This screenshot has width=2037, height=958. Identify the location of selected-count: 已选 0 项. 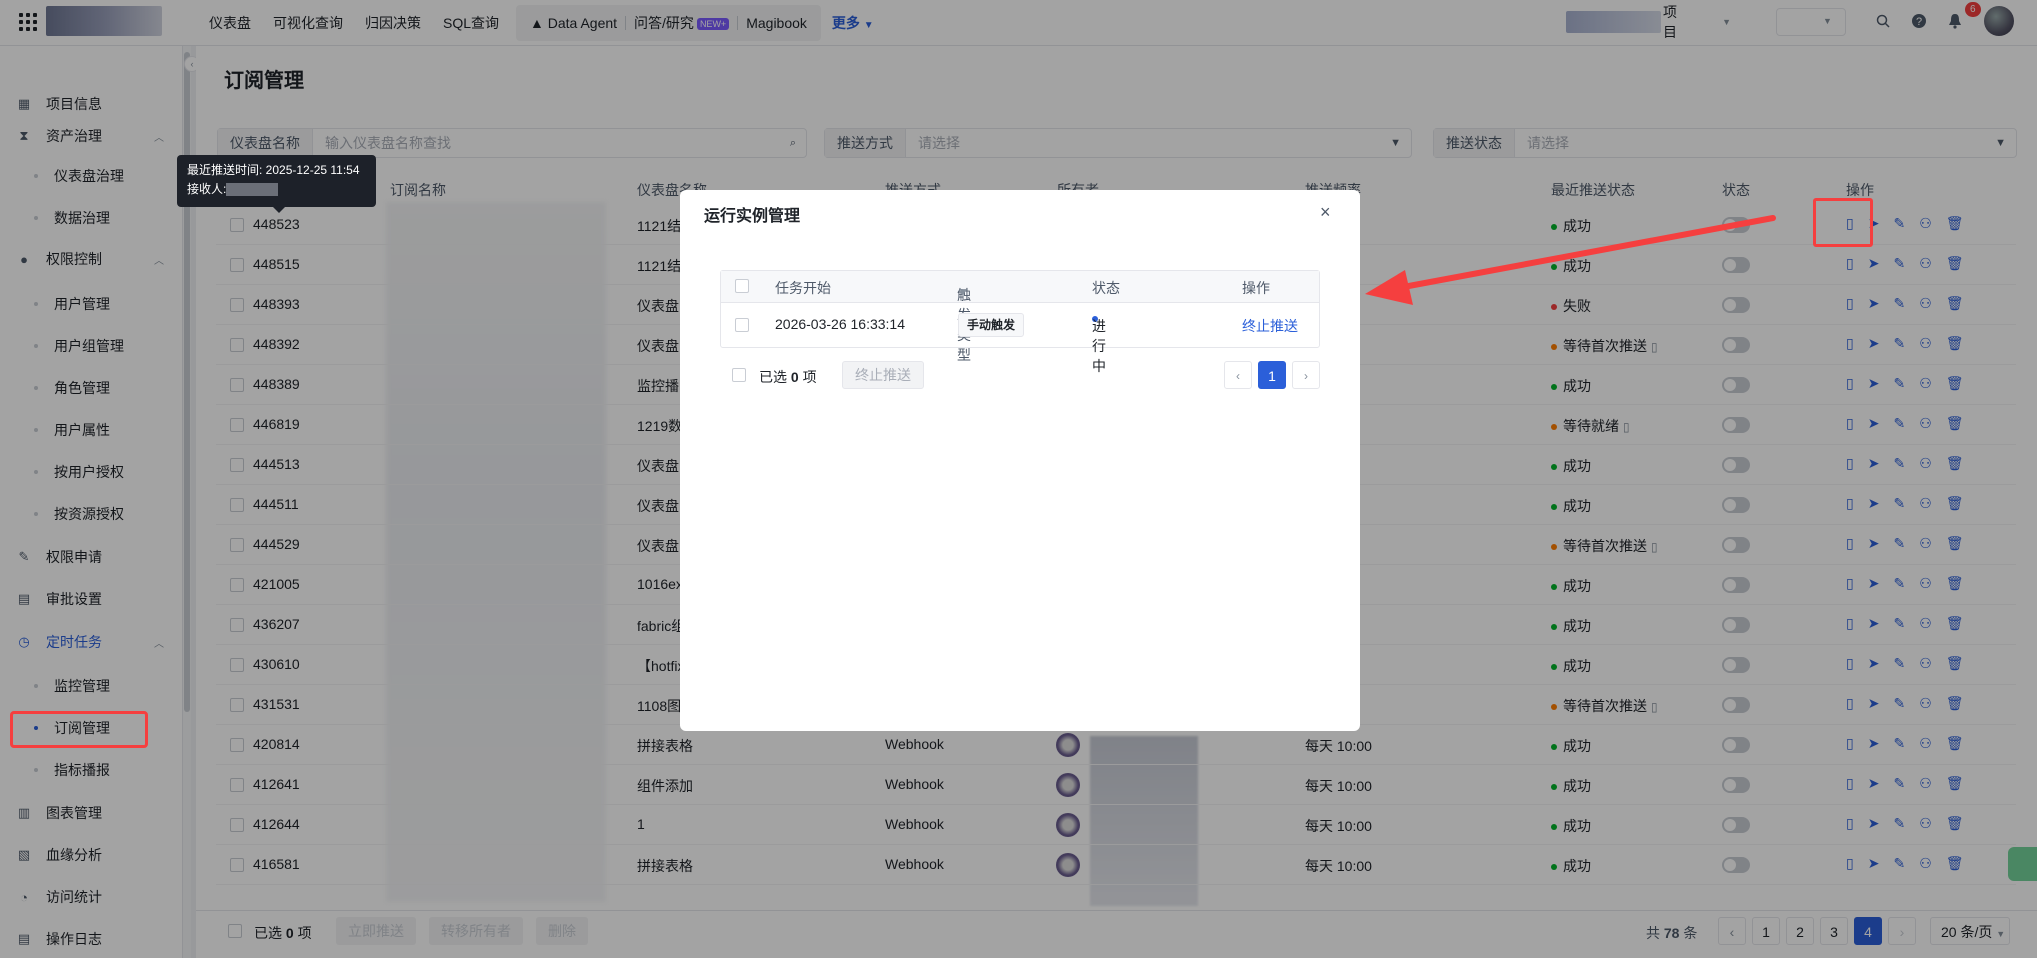
(788, 377).